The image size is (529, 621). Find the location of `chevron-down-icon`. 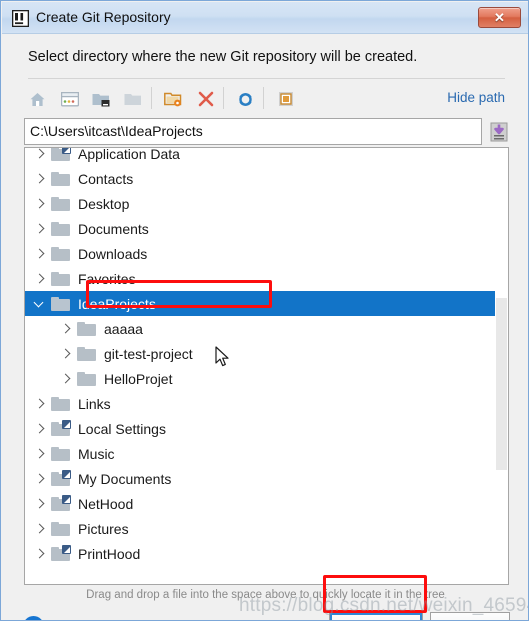

chevron-down-icon is located at coordinates (39, 303).